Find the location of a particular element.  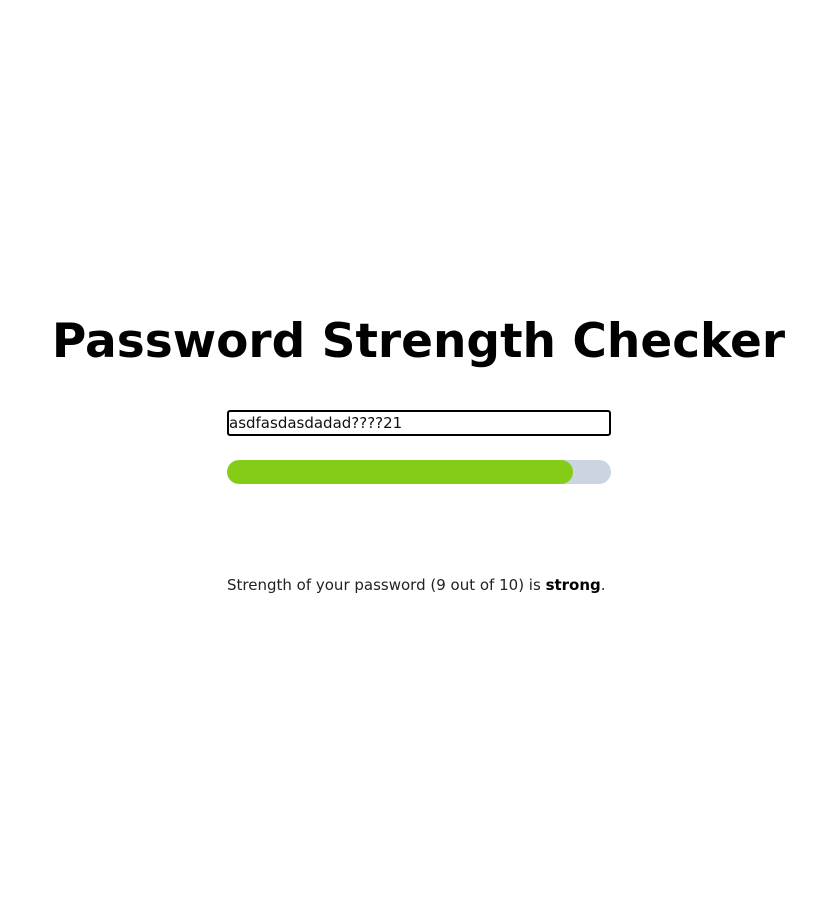

strength-connector: ) is is located at coordinates (532, 585).